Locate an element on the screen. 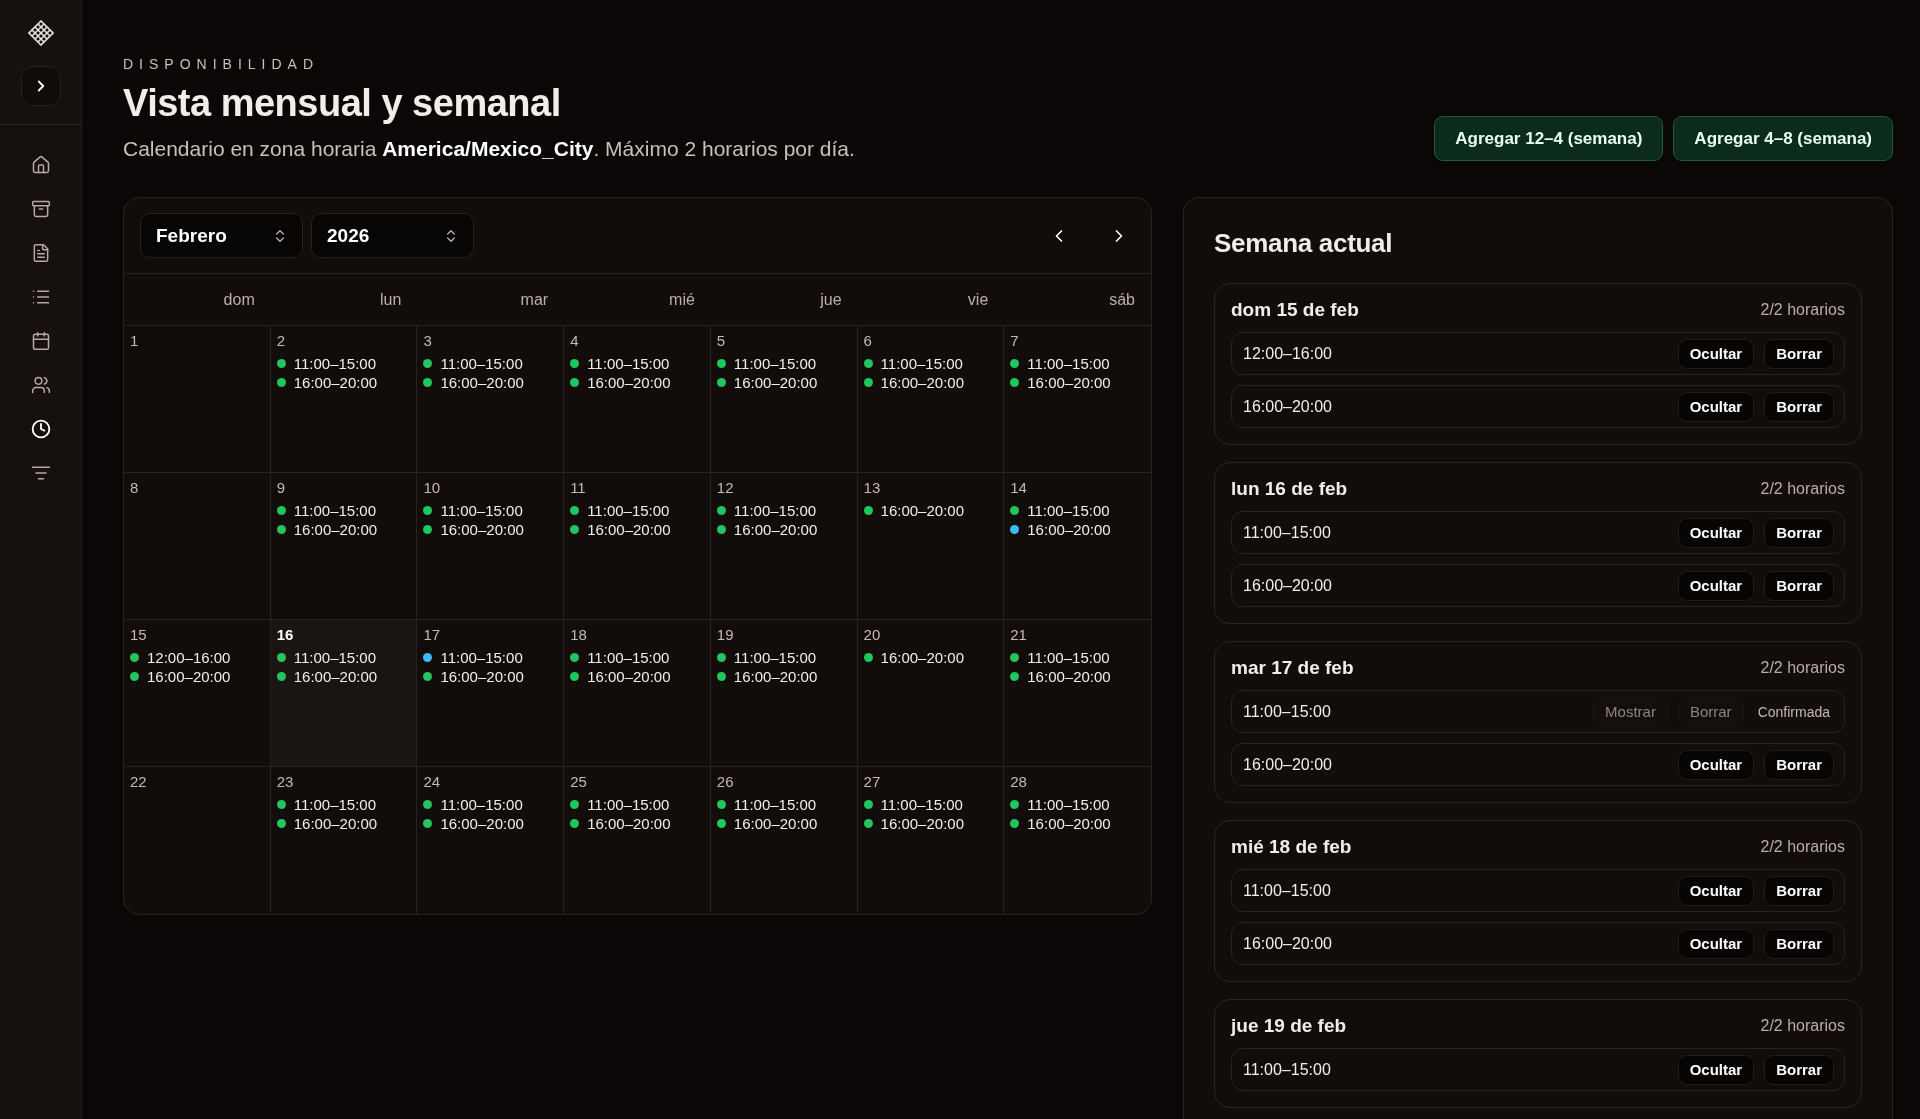 The height and width of the screenshot is (1119, 1920). day-title: mar 17 de feb is located at coordinates (1292, 668).